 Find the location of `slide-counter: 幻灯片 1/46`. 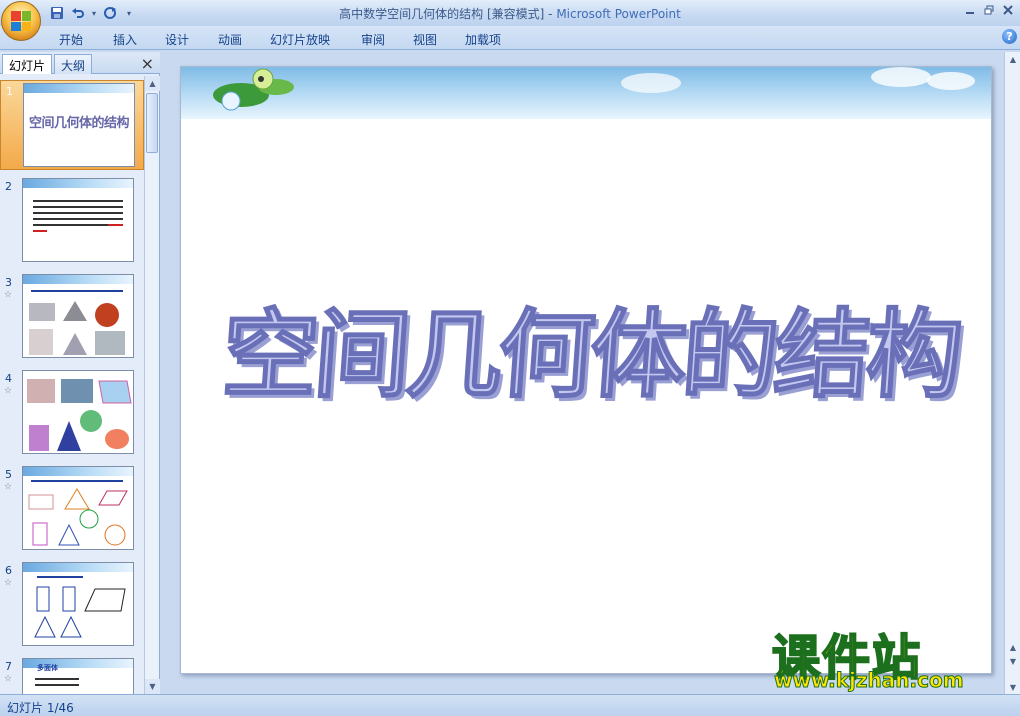

slide-counter: 幻灯片 1/46 is located at coordinates (40, 708).